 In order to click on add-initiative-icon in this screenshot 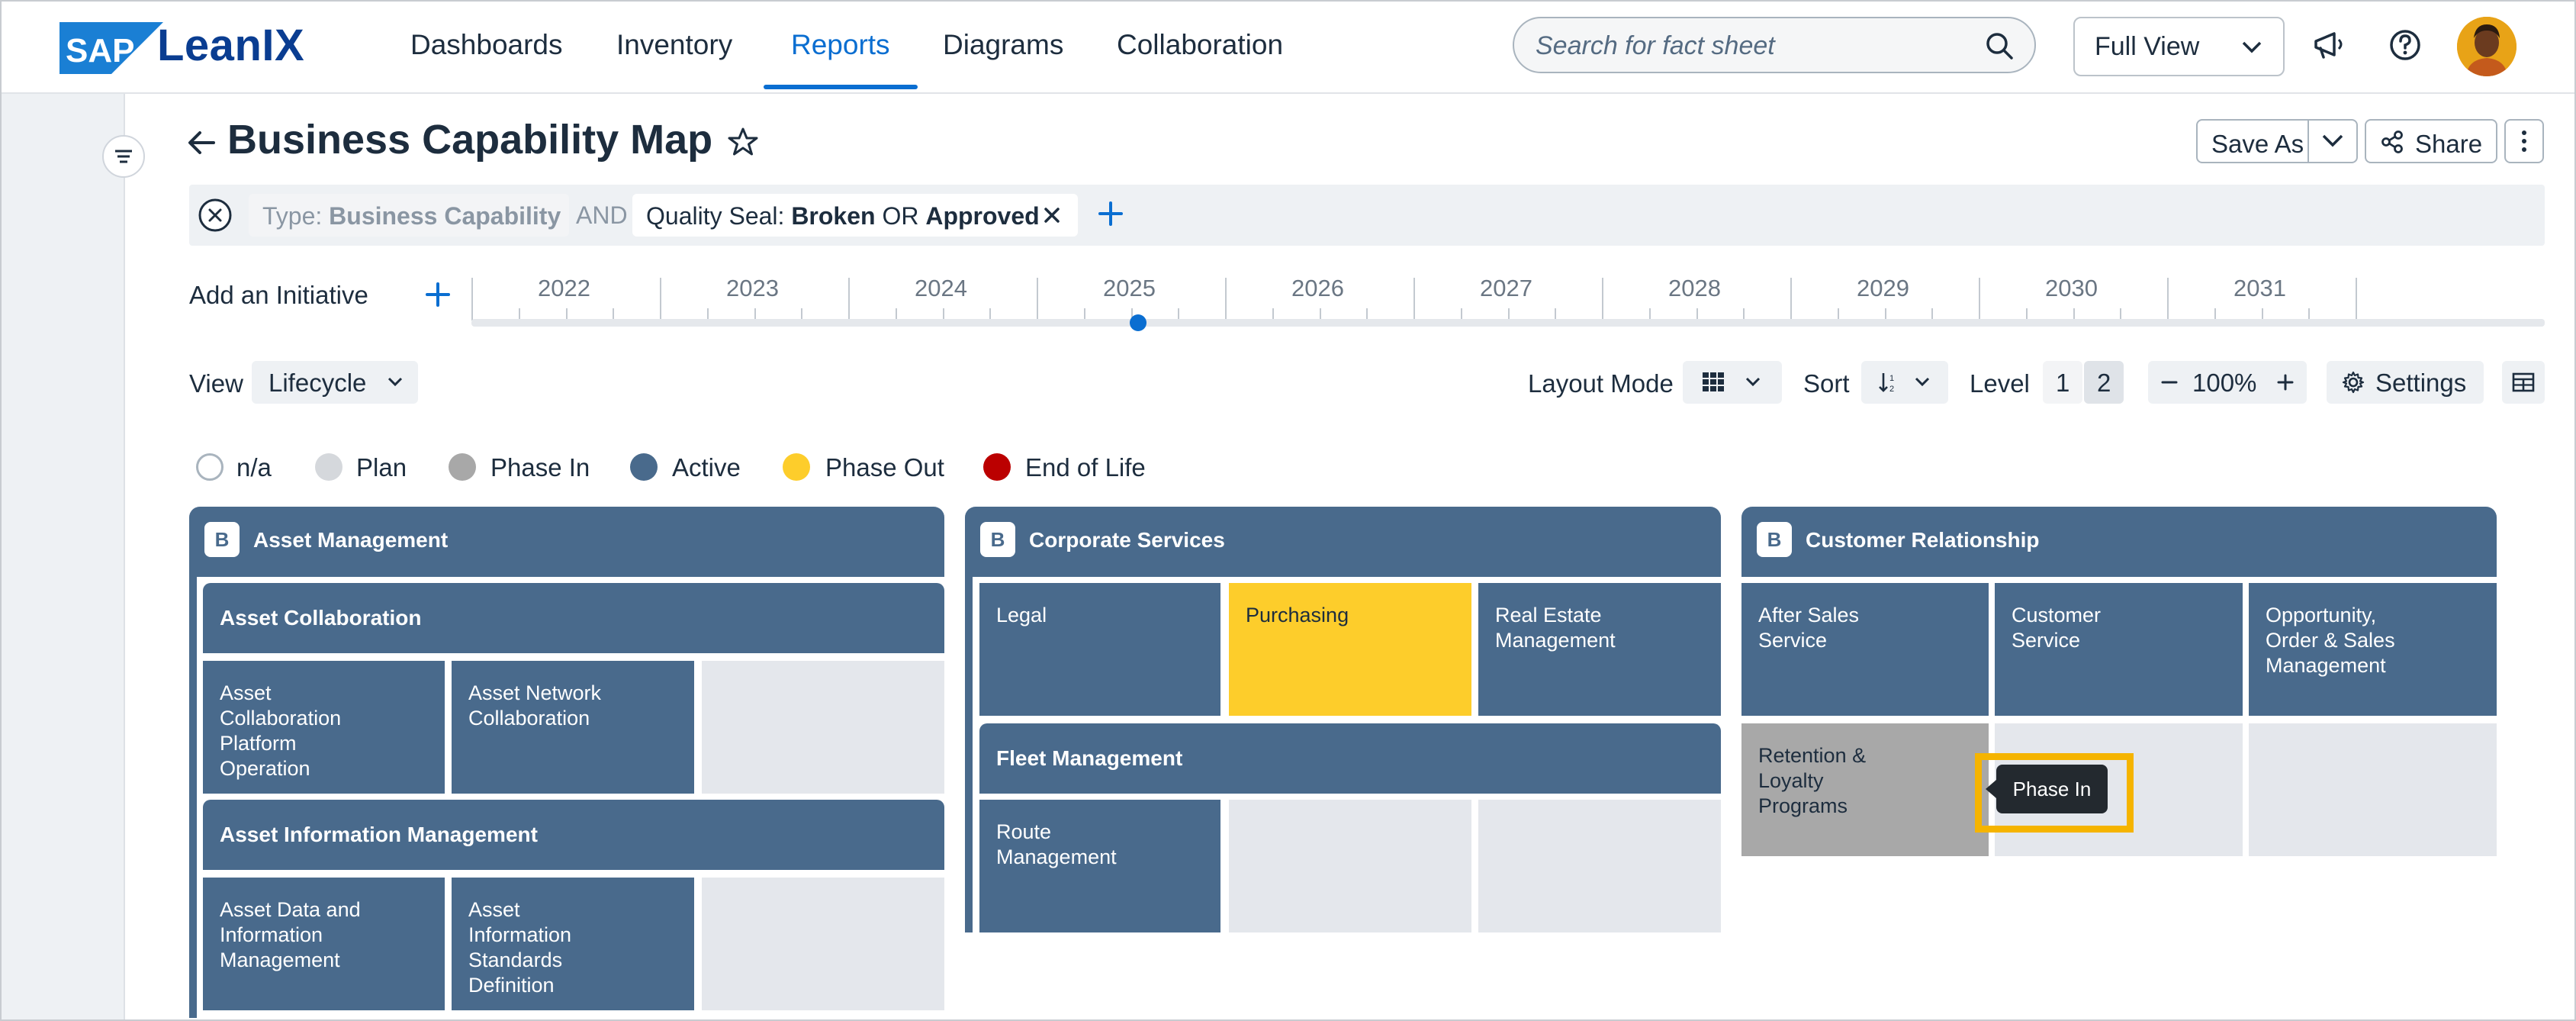, I will do `click(438, 295)`.